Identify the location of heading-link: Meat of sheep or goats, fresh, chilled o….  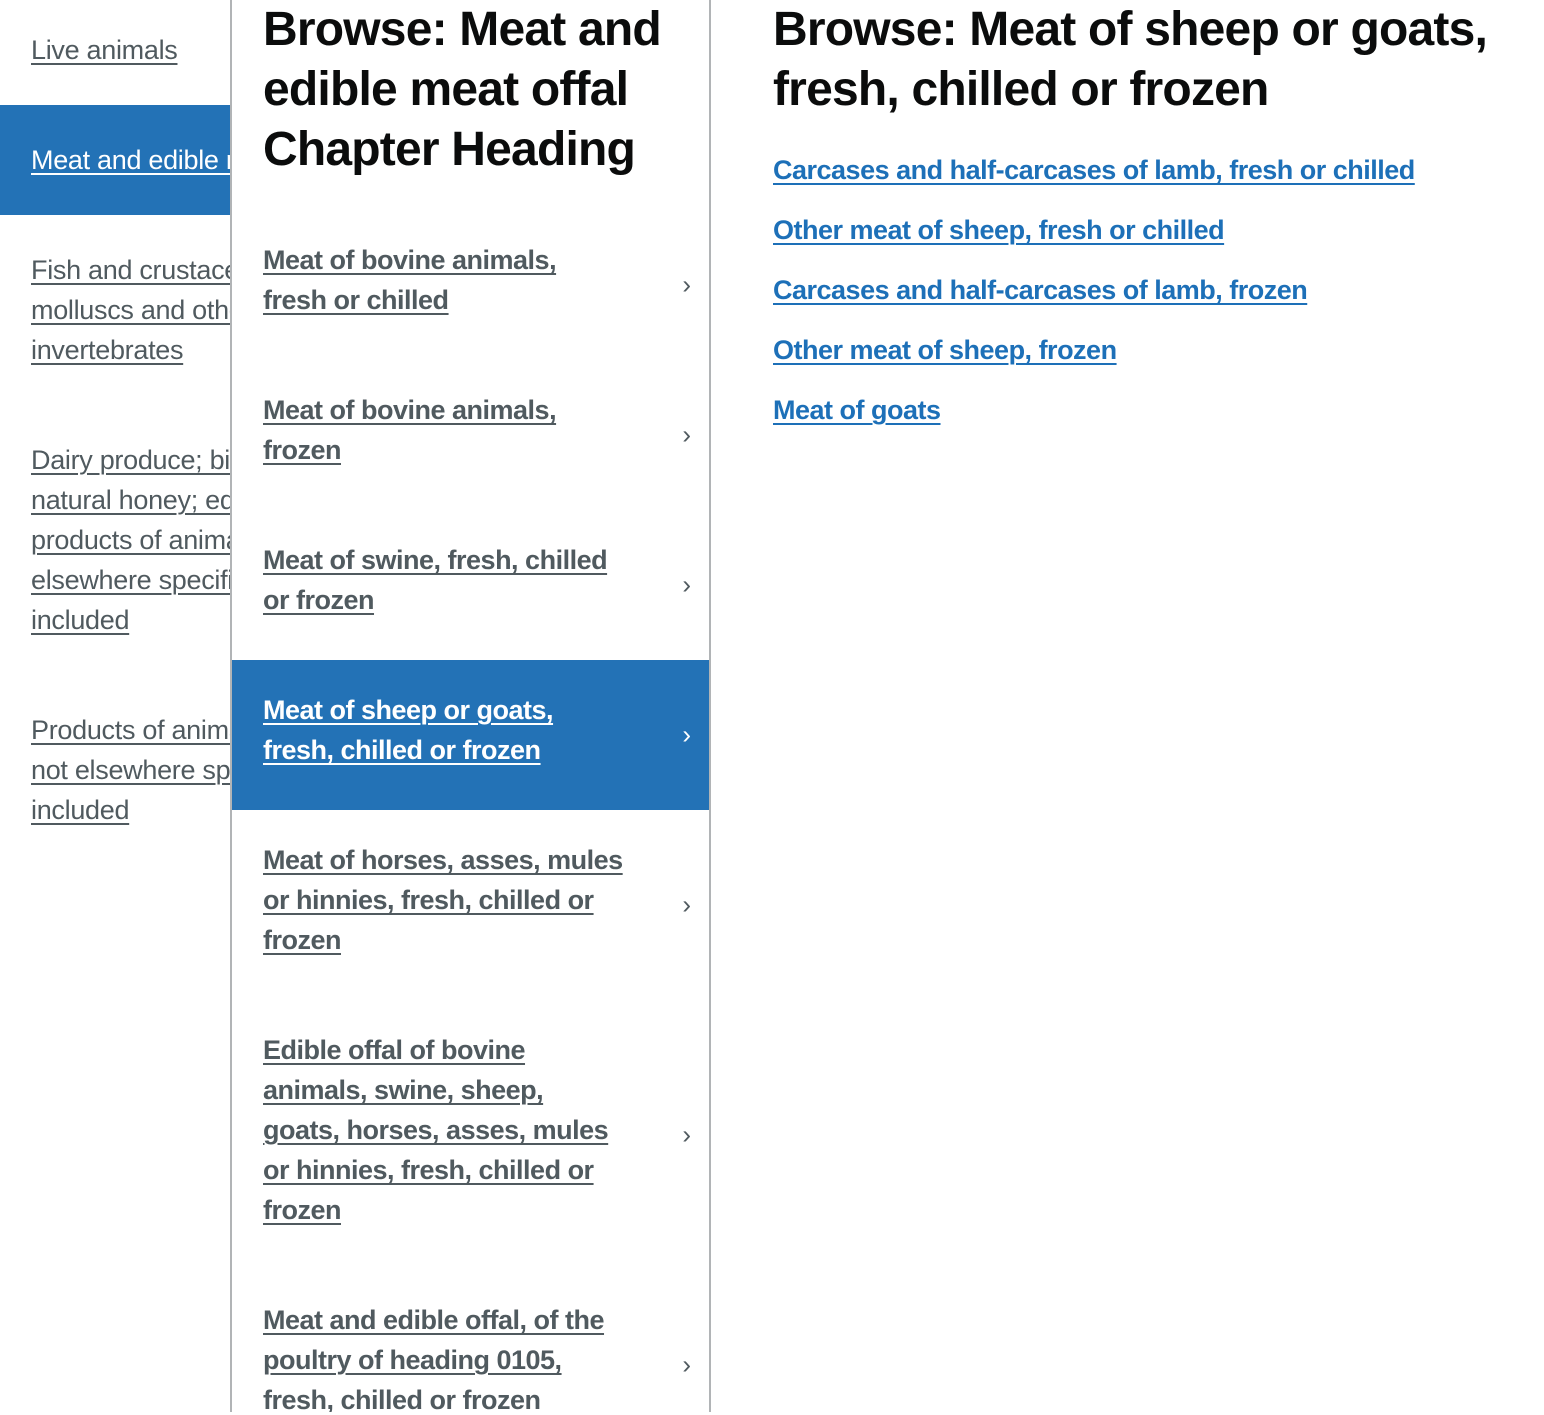
(443, 730).